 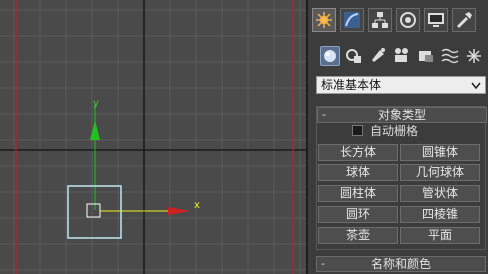 I want to click on gizmo-x-arrow, so click(x=179, y=211).